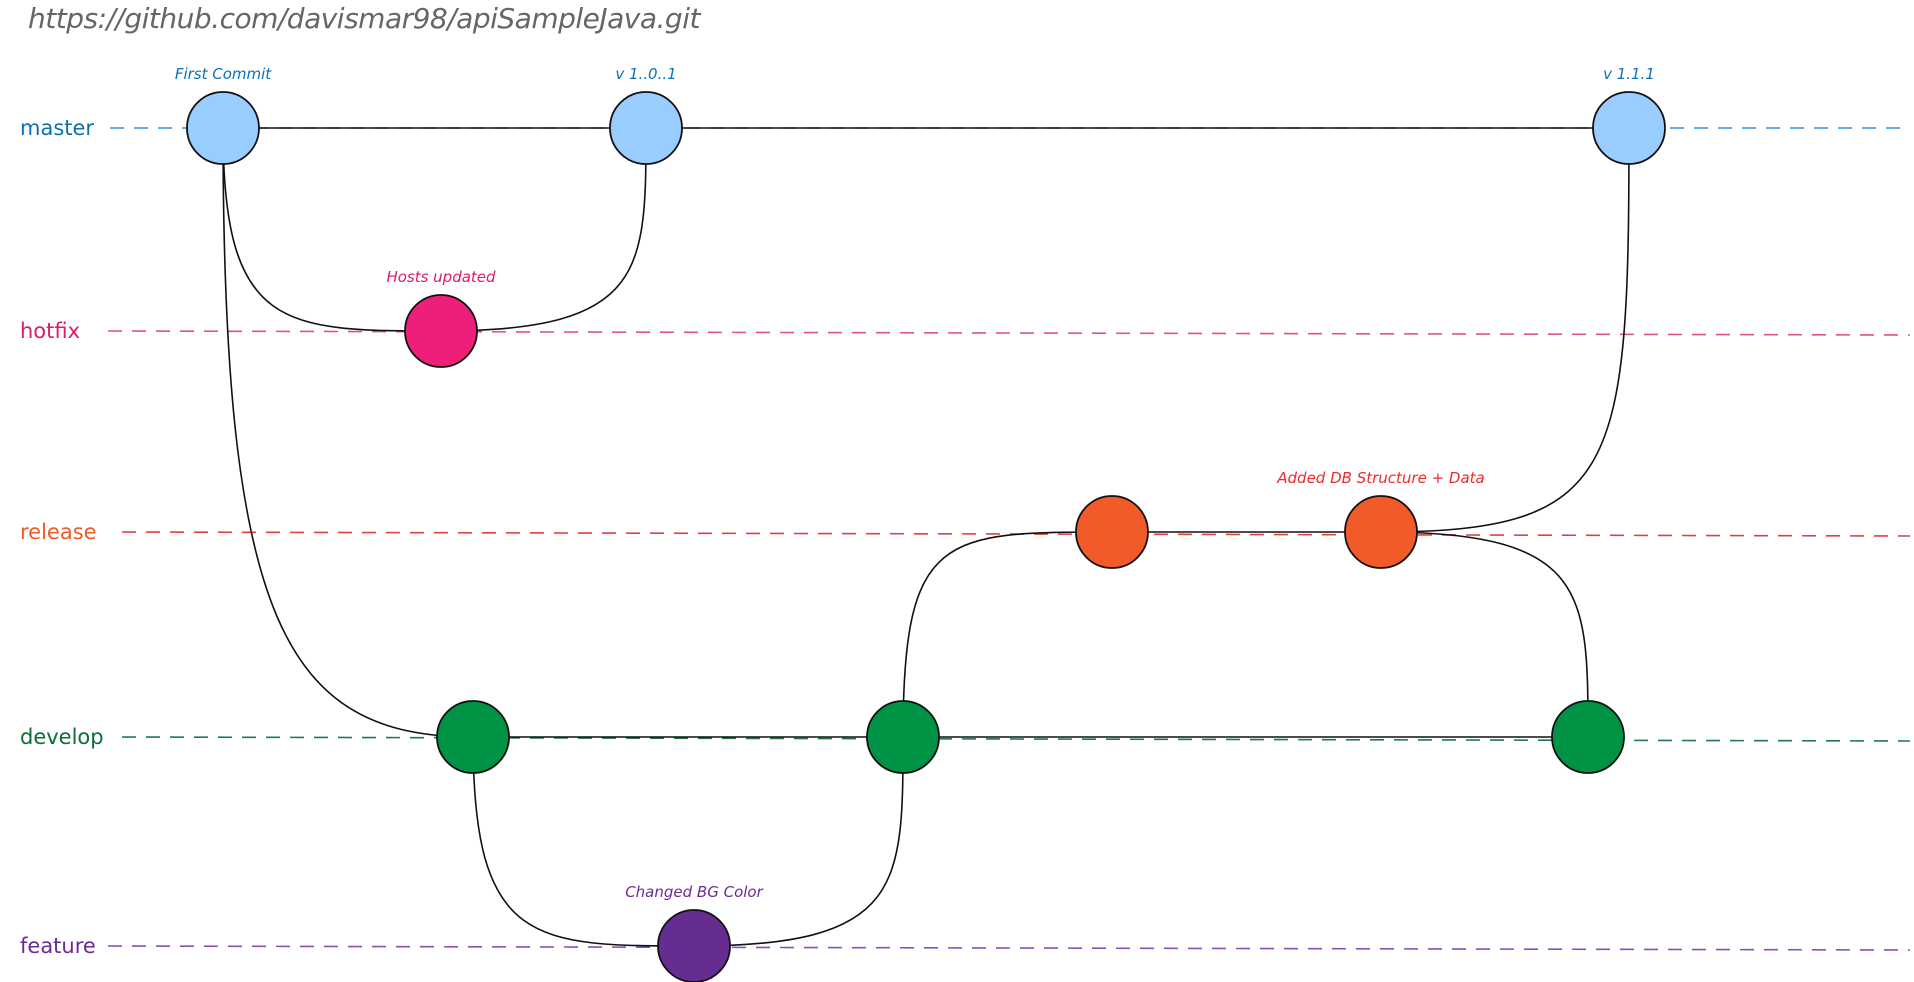  Describe the element at coordinates (1381, 532) in the screenshot. I see `commit-node-r2` at that location.